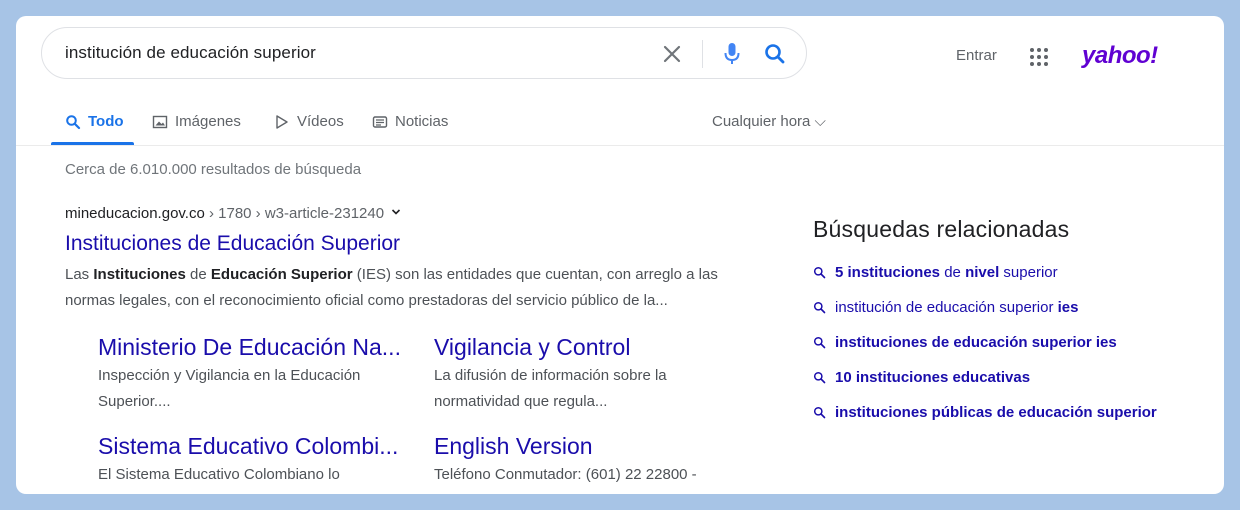 This screenshot has height=510, width=1240. I want to click on sitelink-title: Vigilancia y Control, so click(532, 347).